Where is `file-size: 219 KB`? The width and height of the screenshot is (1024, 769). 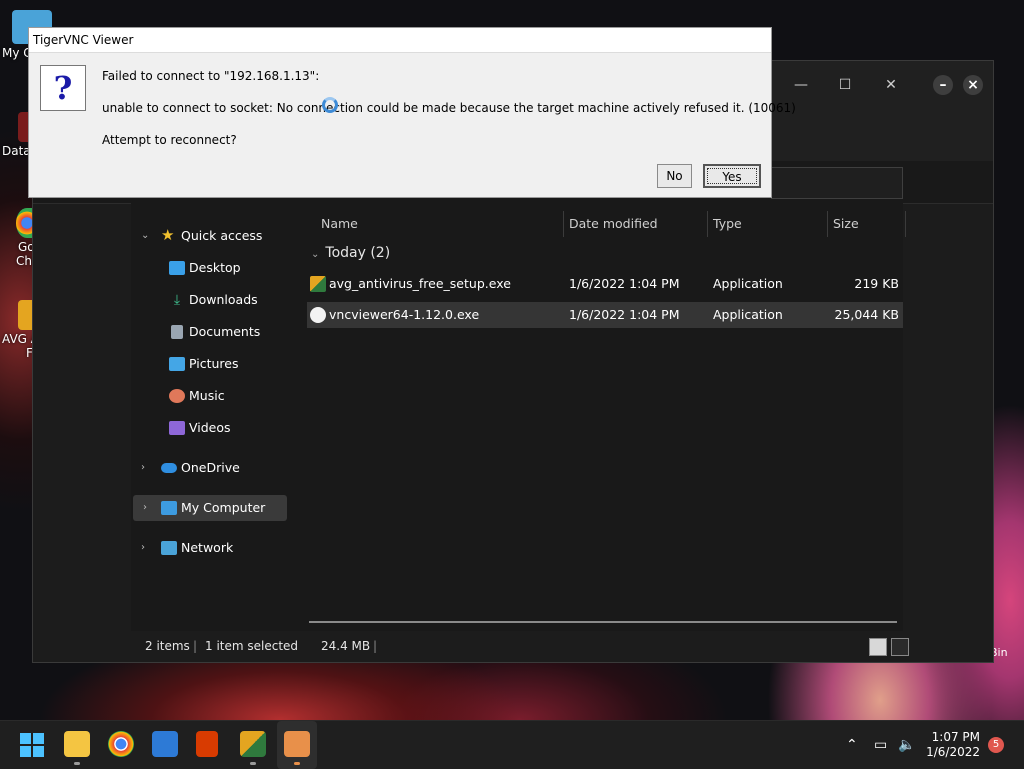
file-size: 219 KB is located at coordinates (876, 283).